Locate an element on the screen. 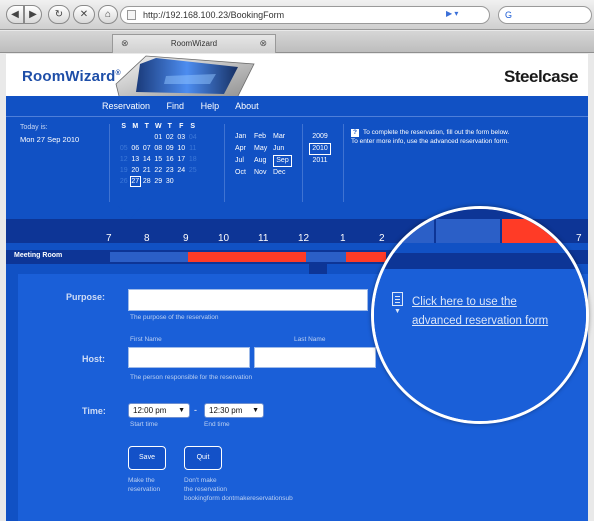 The width and height of the screenshot is (594, 521). reload-button: ↻ is located at coordinates (59, 14).